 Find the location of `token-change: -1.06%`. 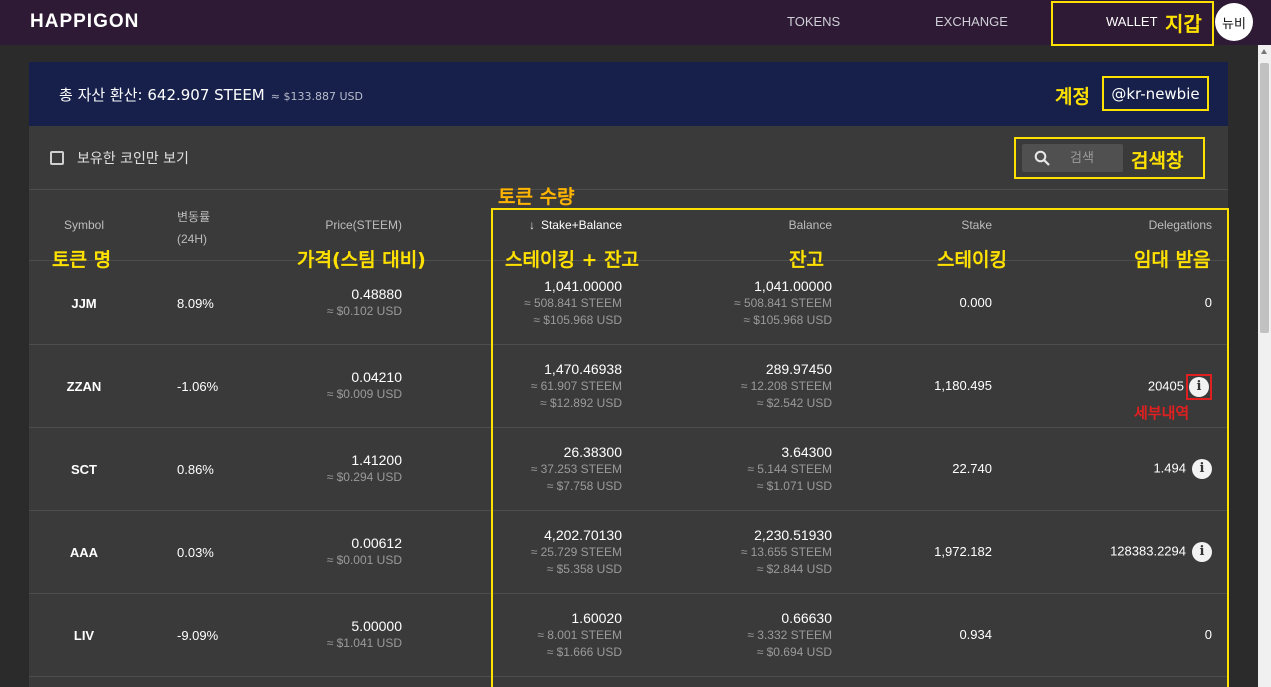

token-change: -1.06% is located at coordinates (198, 386).